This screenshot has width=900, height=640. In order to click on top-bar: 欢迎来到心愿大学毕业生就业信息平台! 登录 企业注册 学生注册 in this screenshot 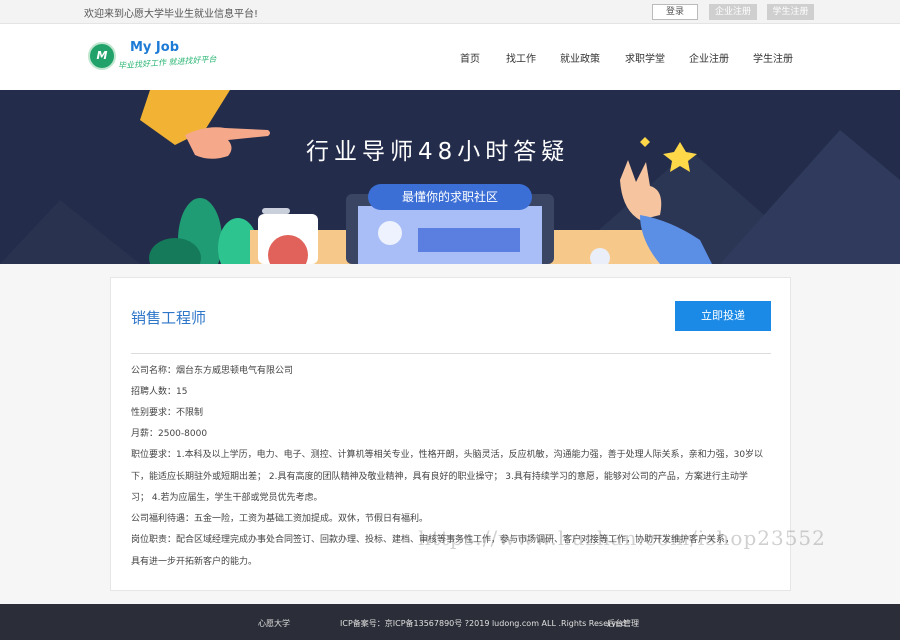, I will do `click(450, 12)`.